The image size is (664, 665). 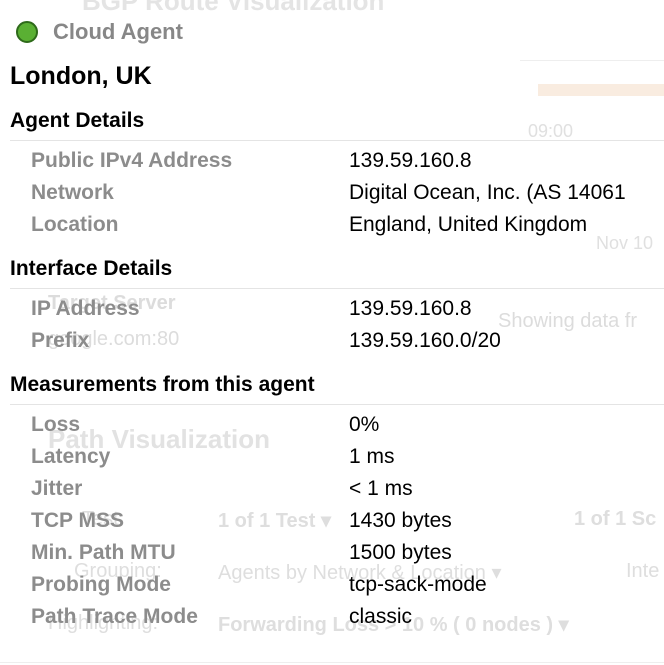 What do you see at coordinates (75, 224) in the screenshot?
I see `detail-label: Location` at bounding box center [75, 224].